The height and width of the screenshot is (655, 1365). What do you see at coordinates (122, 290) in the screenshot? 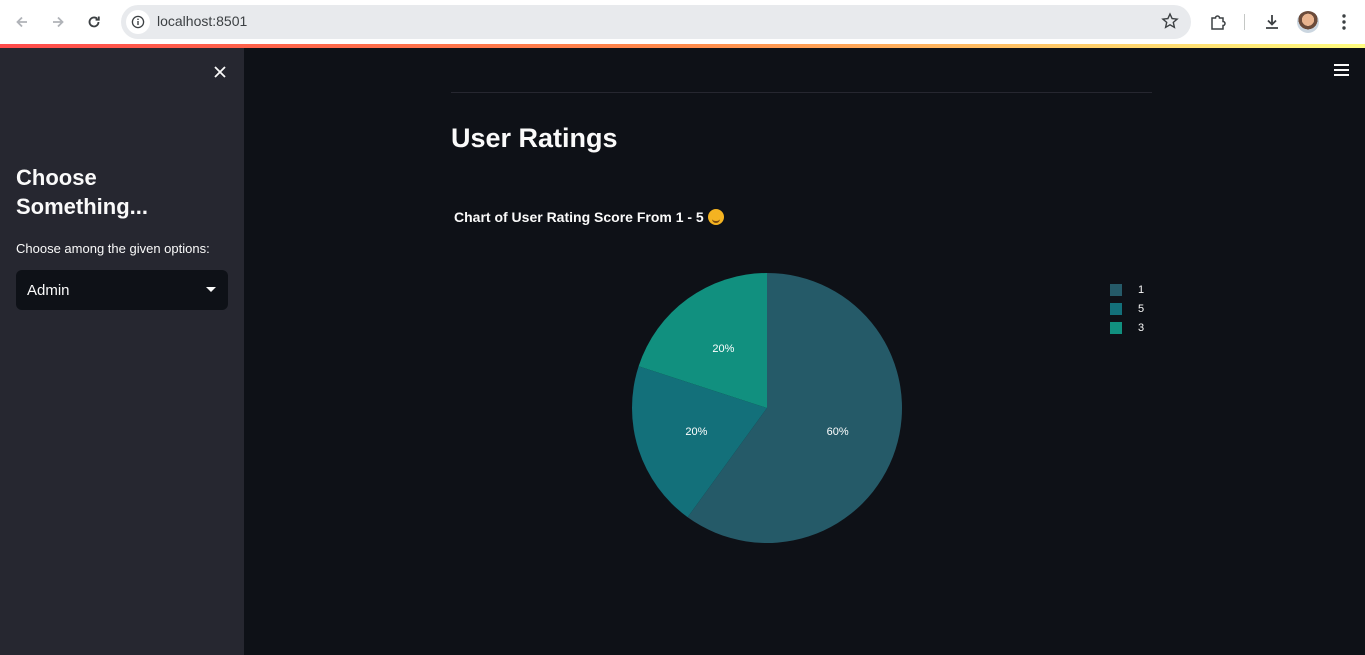
I see `role-select: Admin` at bounding box center [122, 290].